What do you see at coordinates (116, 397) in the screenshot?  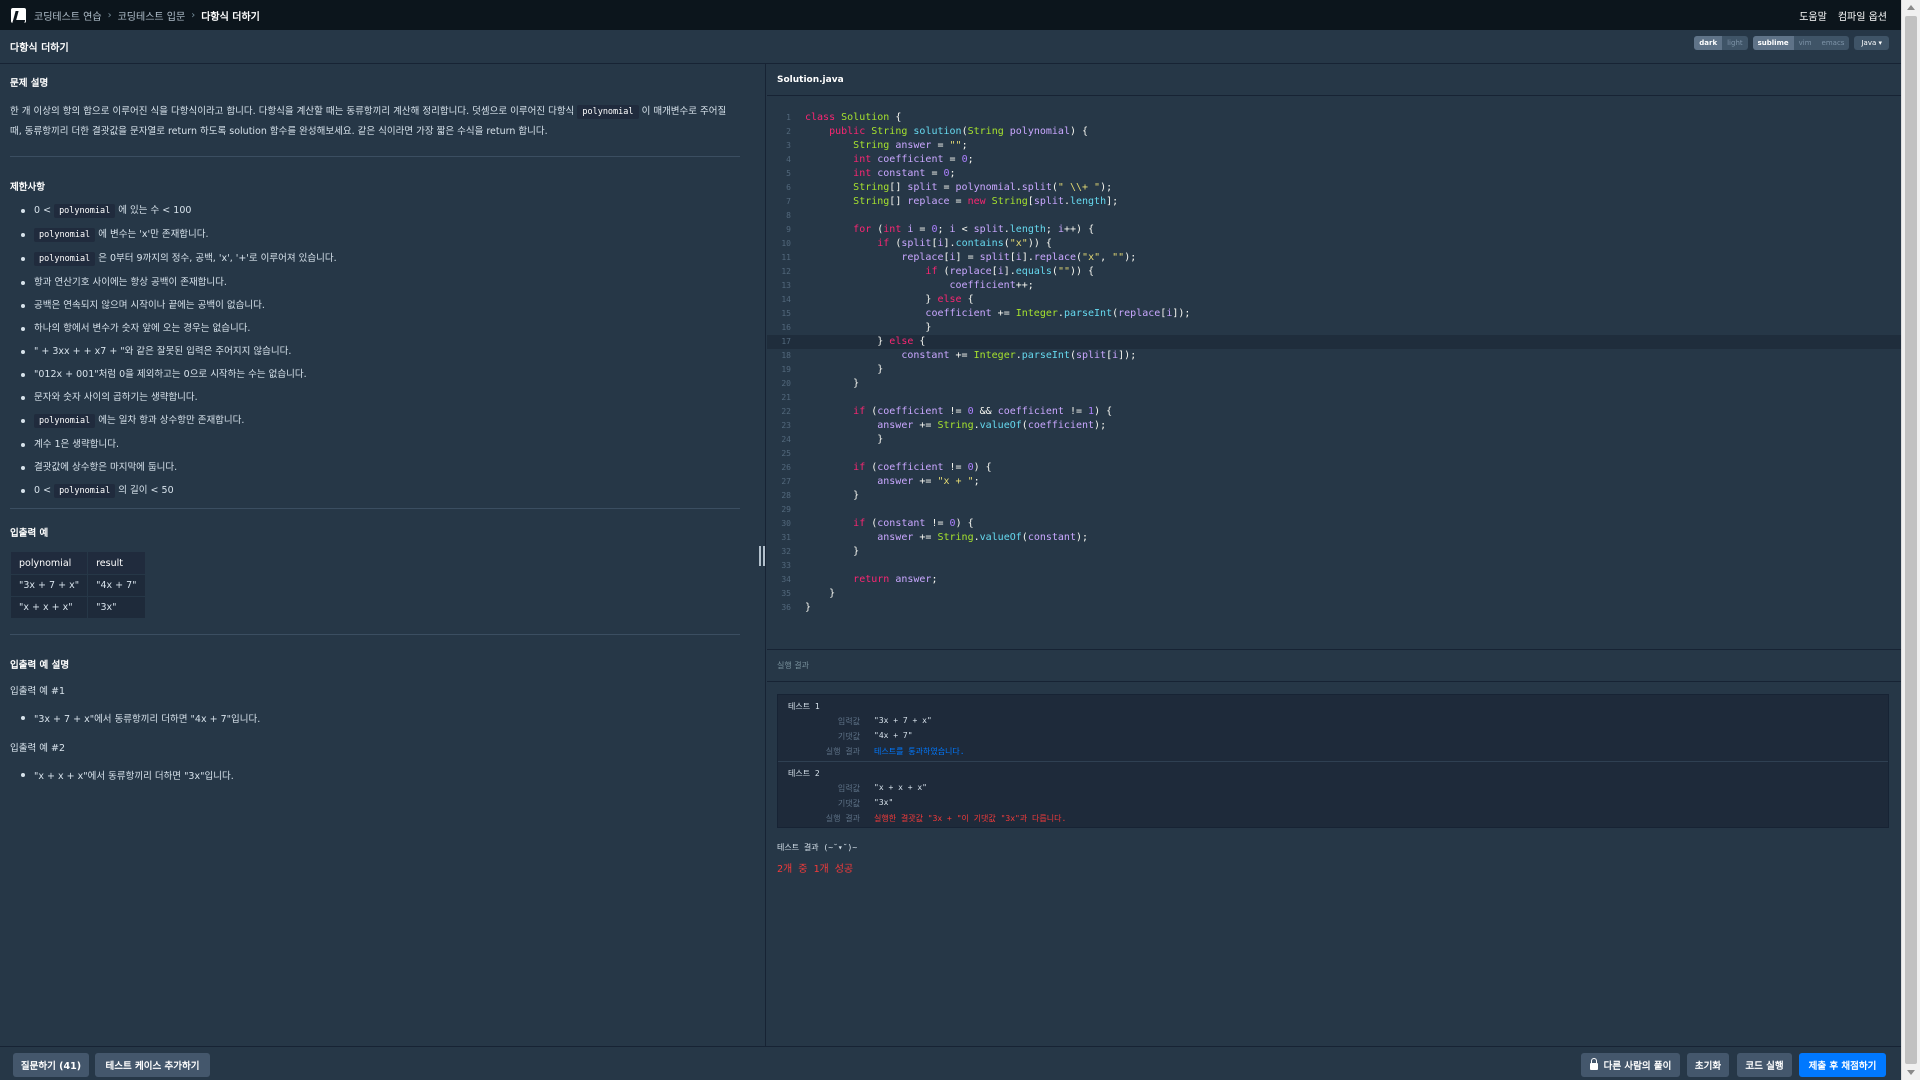 I see `limit-text: 문자와 숫자 사이의 곱하기는 생략합니다.` at bounding box center [116, 397].